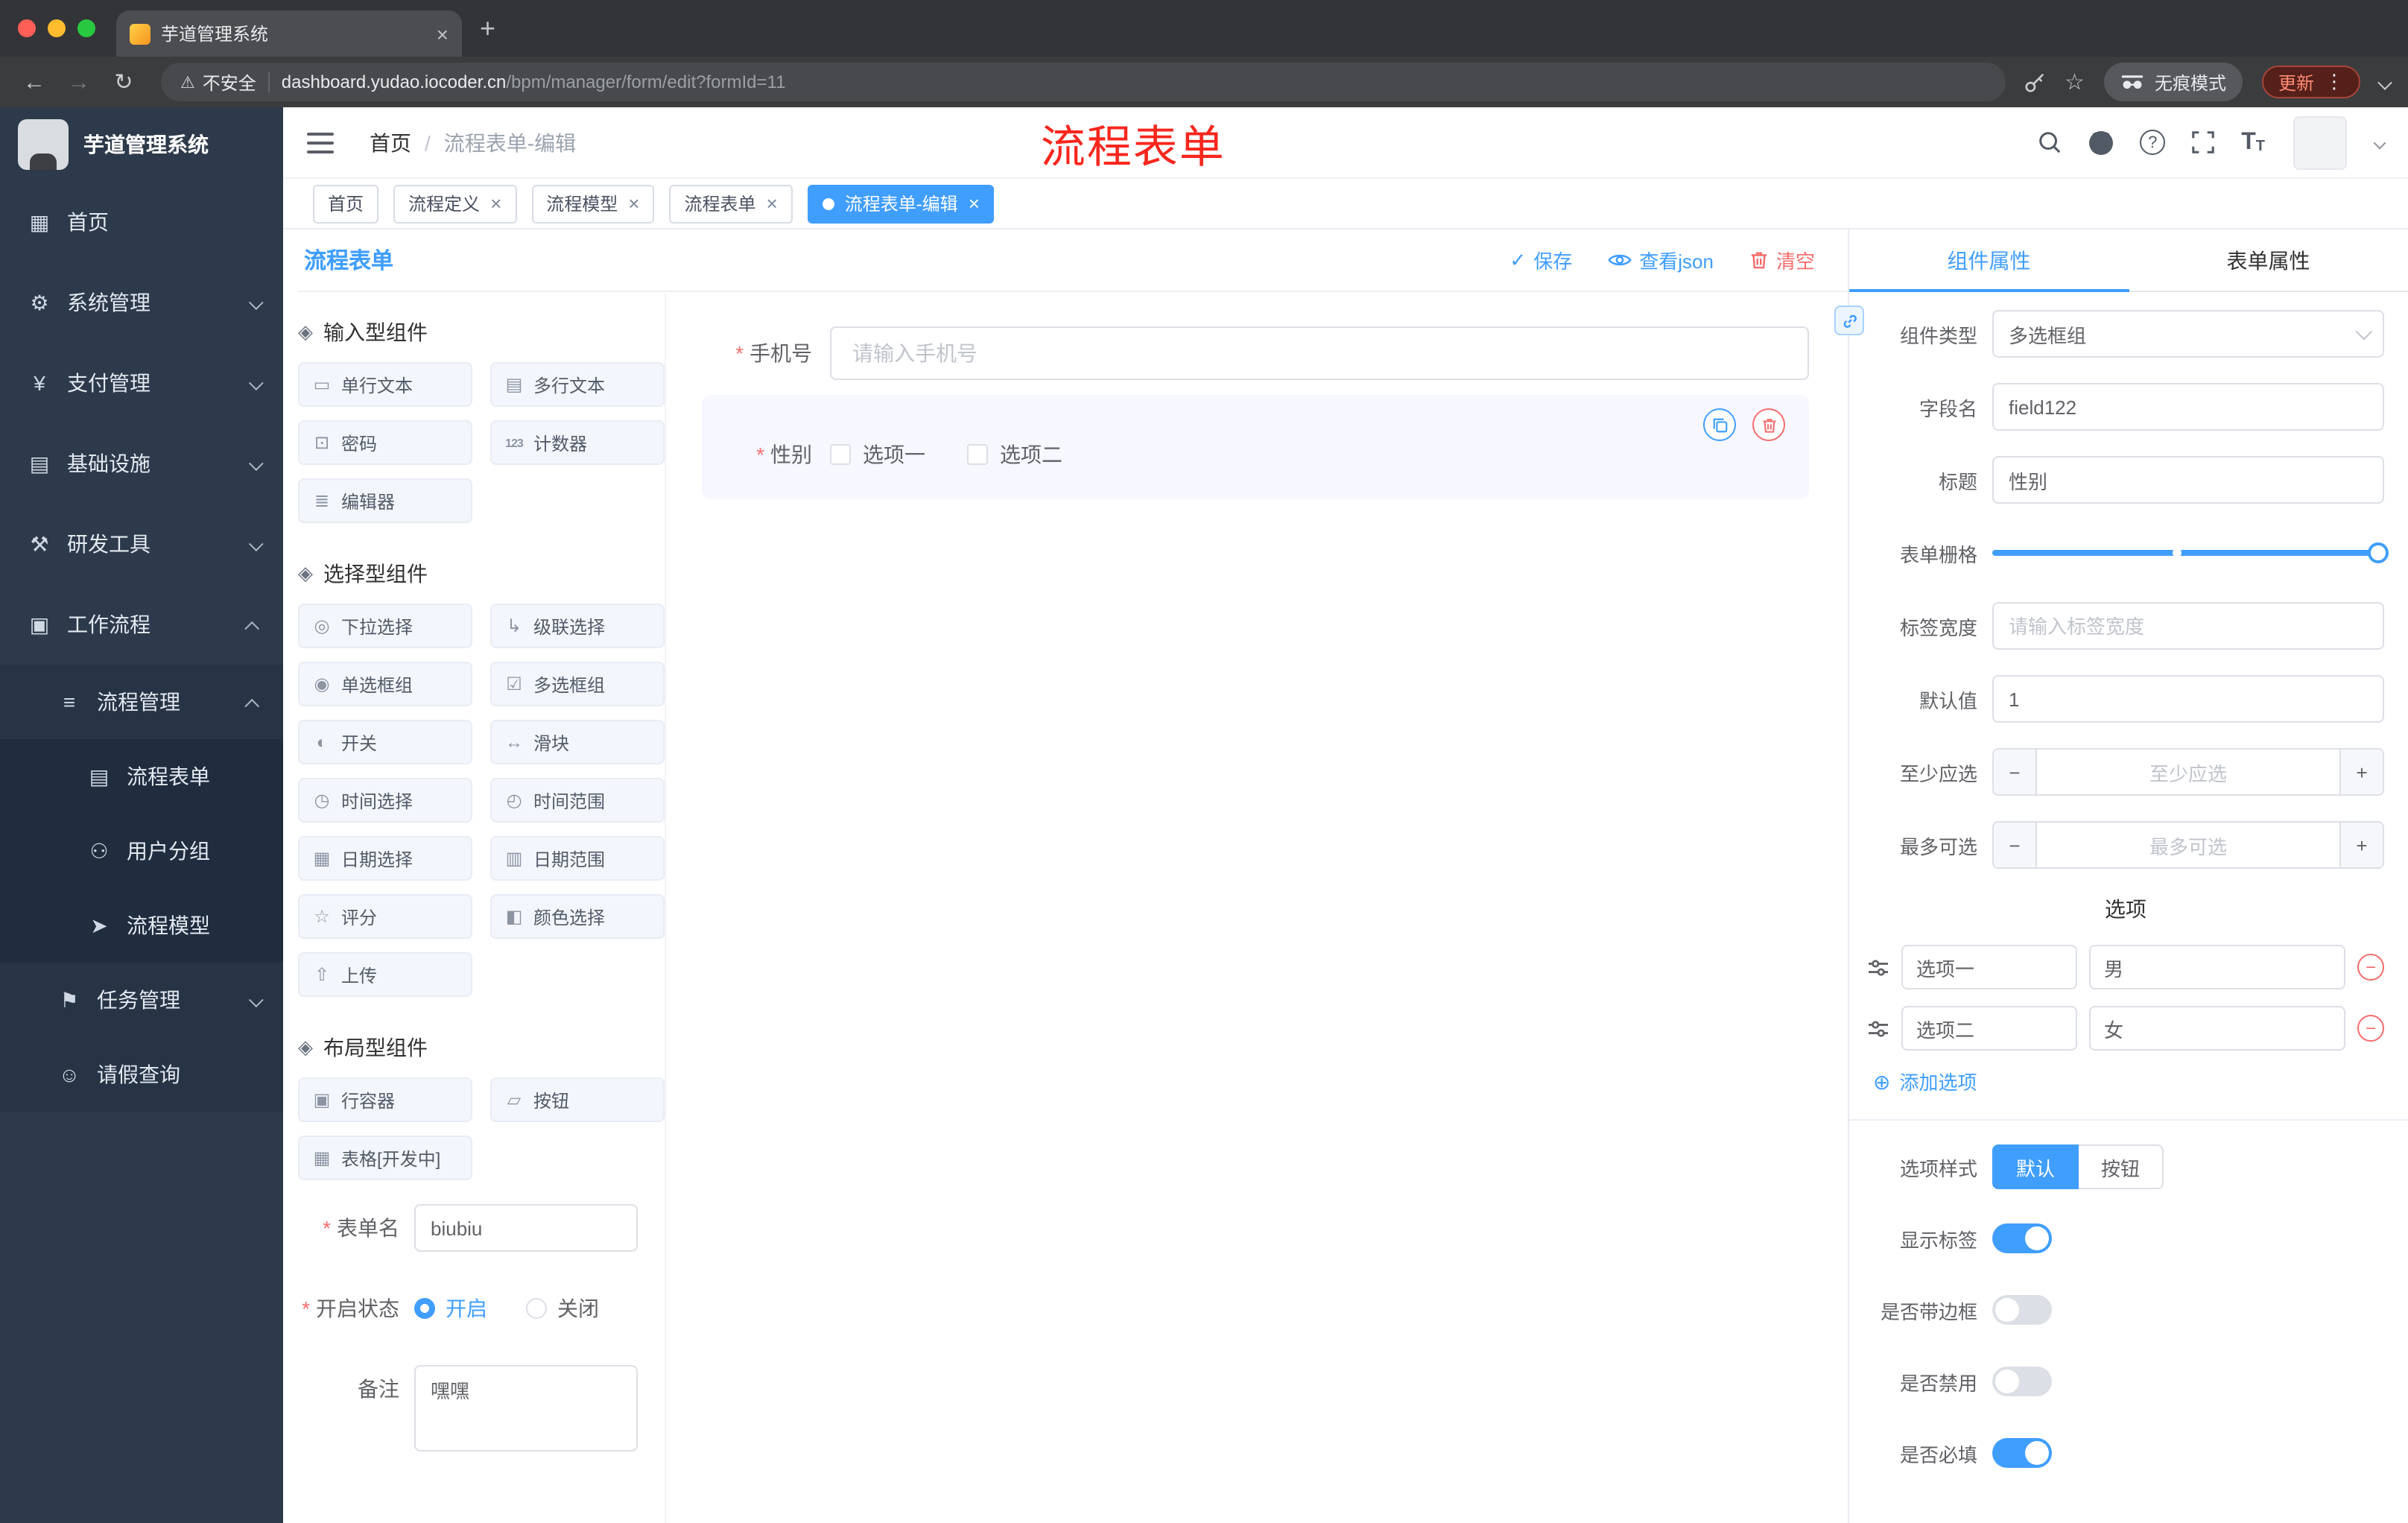 The image size is (2408, 1523). Describe the element at coordinates (1782, 260) in the screenshot. I see `clear-button: 清空` at that location.